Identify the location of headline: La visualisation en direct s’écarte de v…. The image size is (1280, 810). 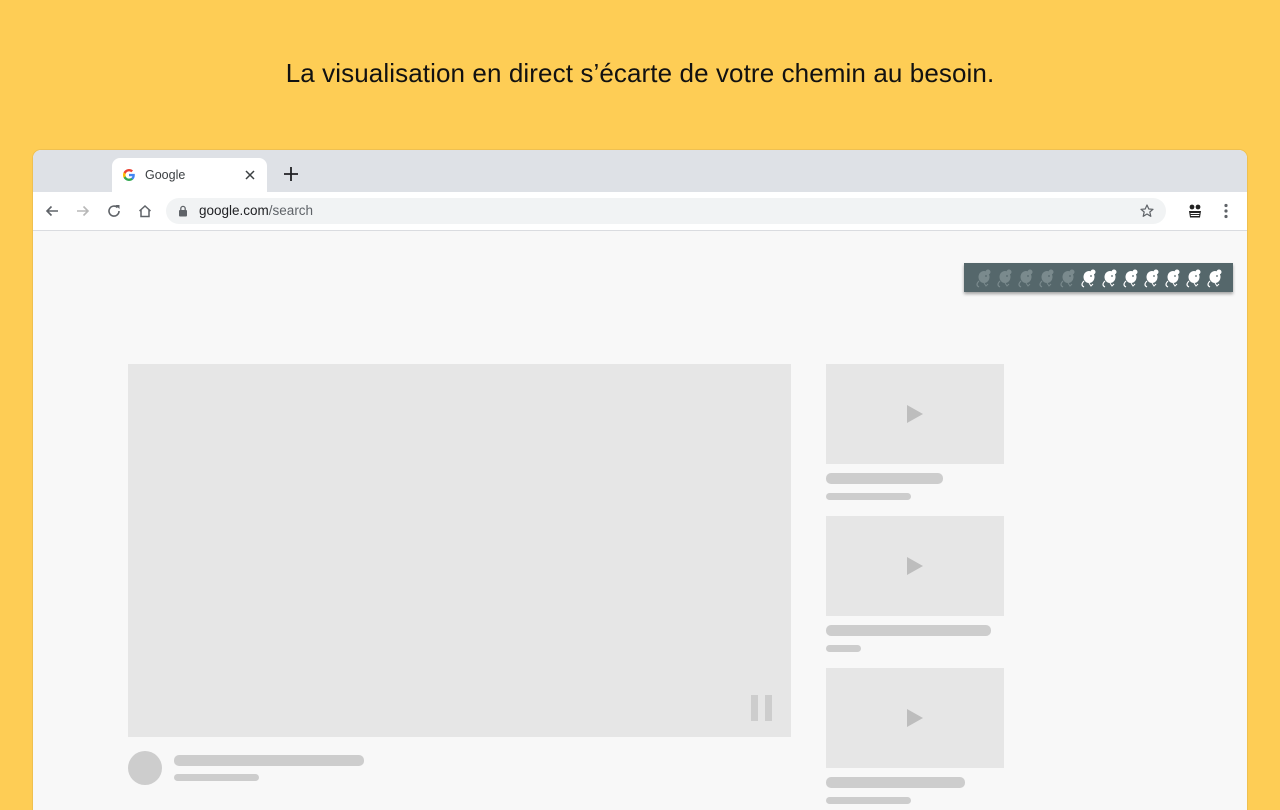
(640, 73).